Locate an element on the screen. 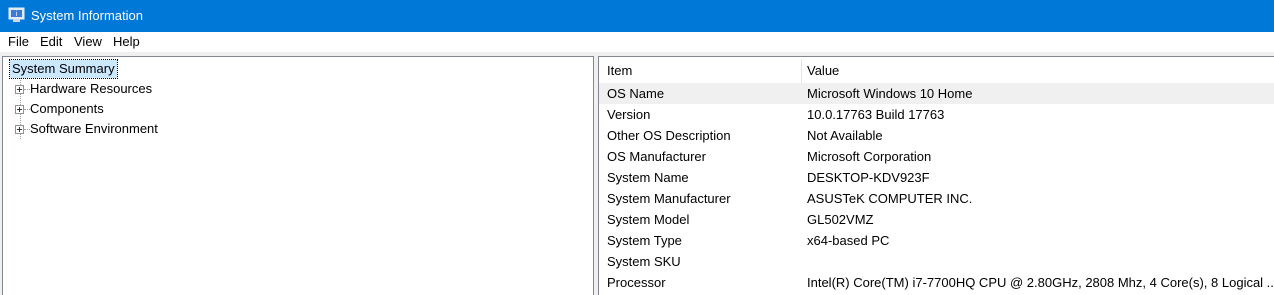  tree-item-hardware-resources: Hardware Resources is located at coordinates (103, 89).